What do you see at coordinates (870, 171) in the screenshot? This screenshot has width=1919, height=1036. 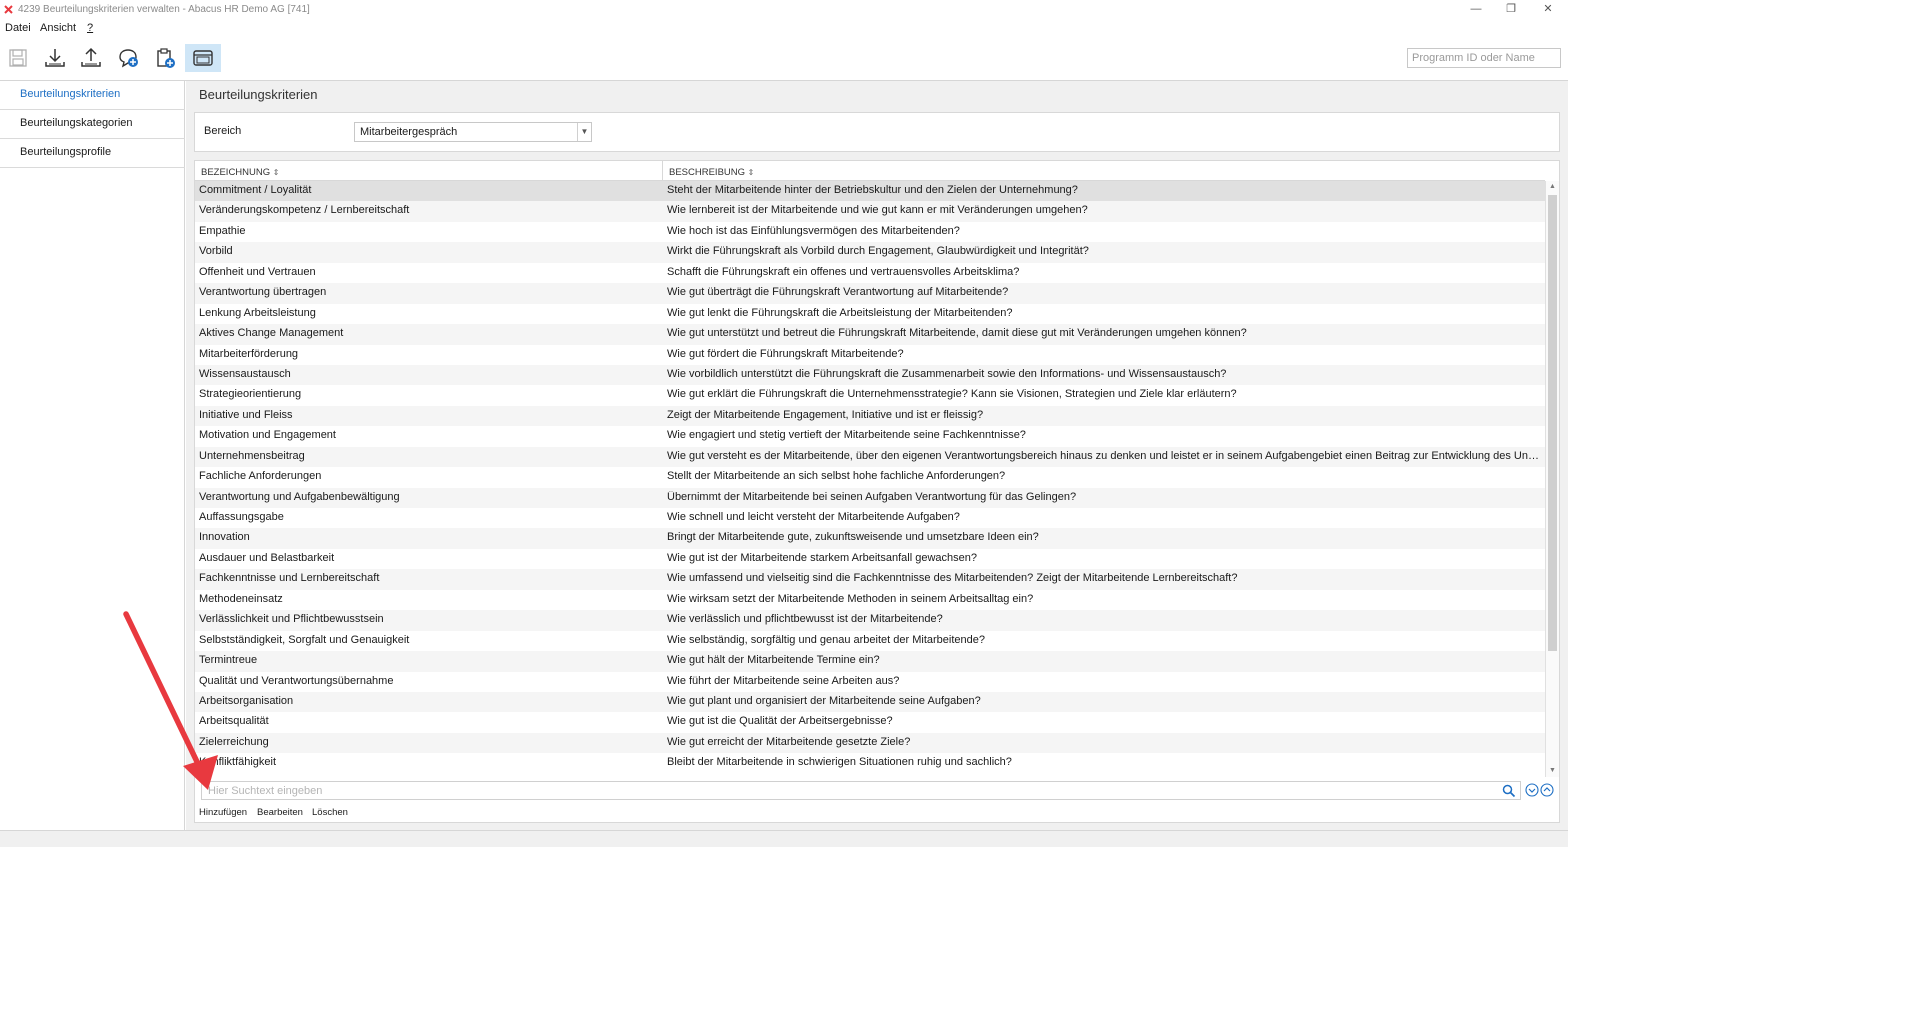 I see `table-header: BEZEICHNUNG ⇕ BESCHREIBUNG ⇕` at bounding box center [870, 171].